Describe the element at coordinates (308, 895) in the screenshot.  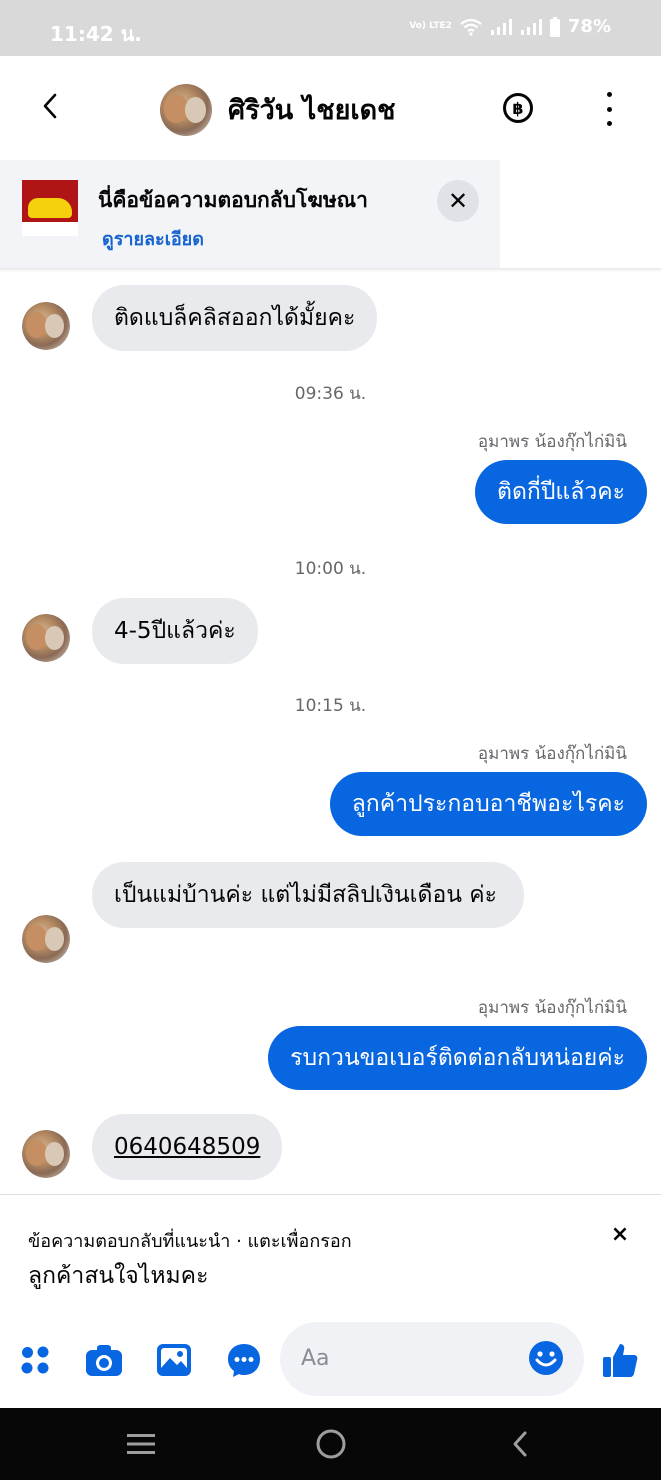
I see `message-incoming: เป็นแม่บ้านค่ะ แต่ไม่มีสลิปเงินเดือน ค่ะ` at that location.